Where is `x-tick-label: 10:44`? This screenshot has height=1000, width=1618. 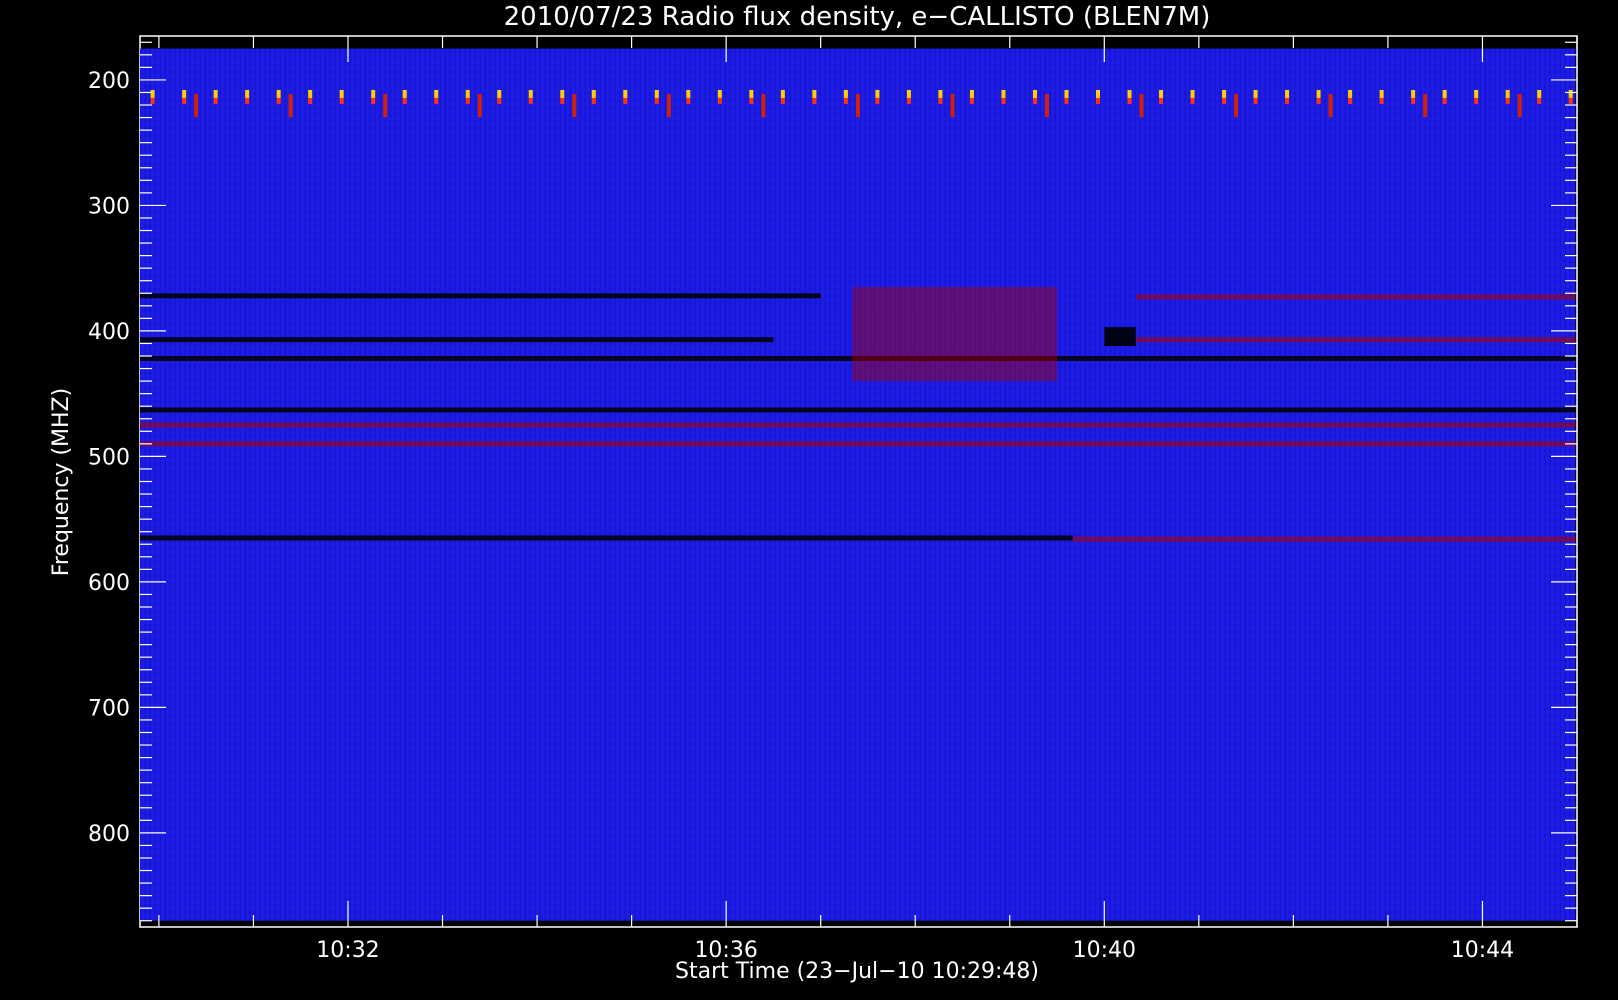 x-tick-label: 10:44 is located at coordinates (1482, 950).